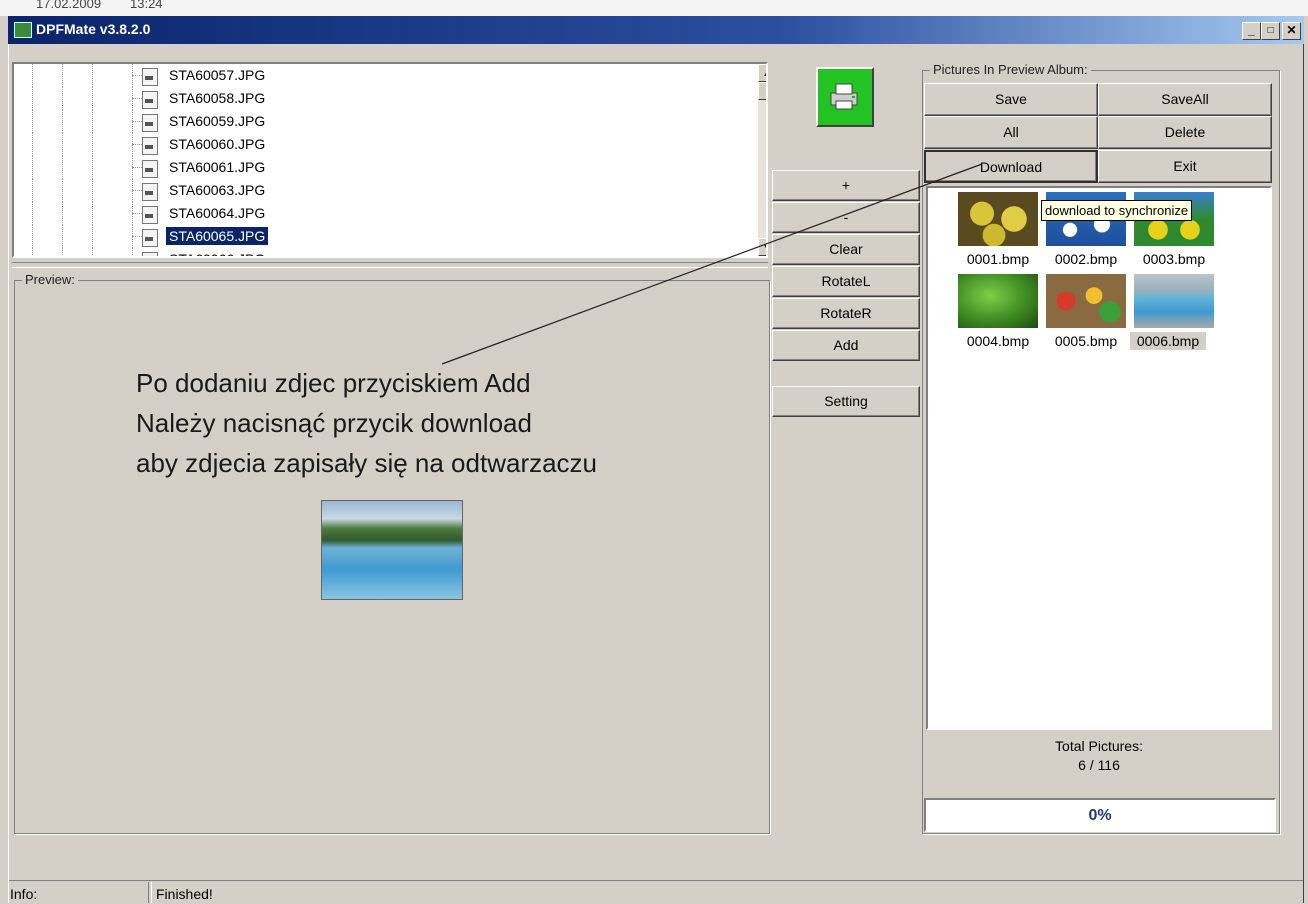 Image resolution: width=1308 pixels, height=904 pixels. I want to click on status-info-label: Info:, so click(24, 894).